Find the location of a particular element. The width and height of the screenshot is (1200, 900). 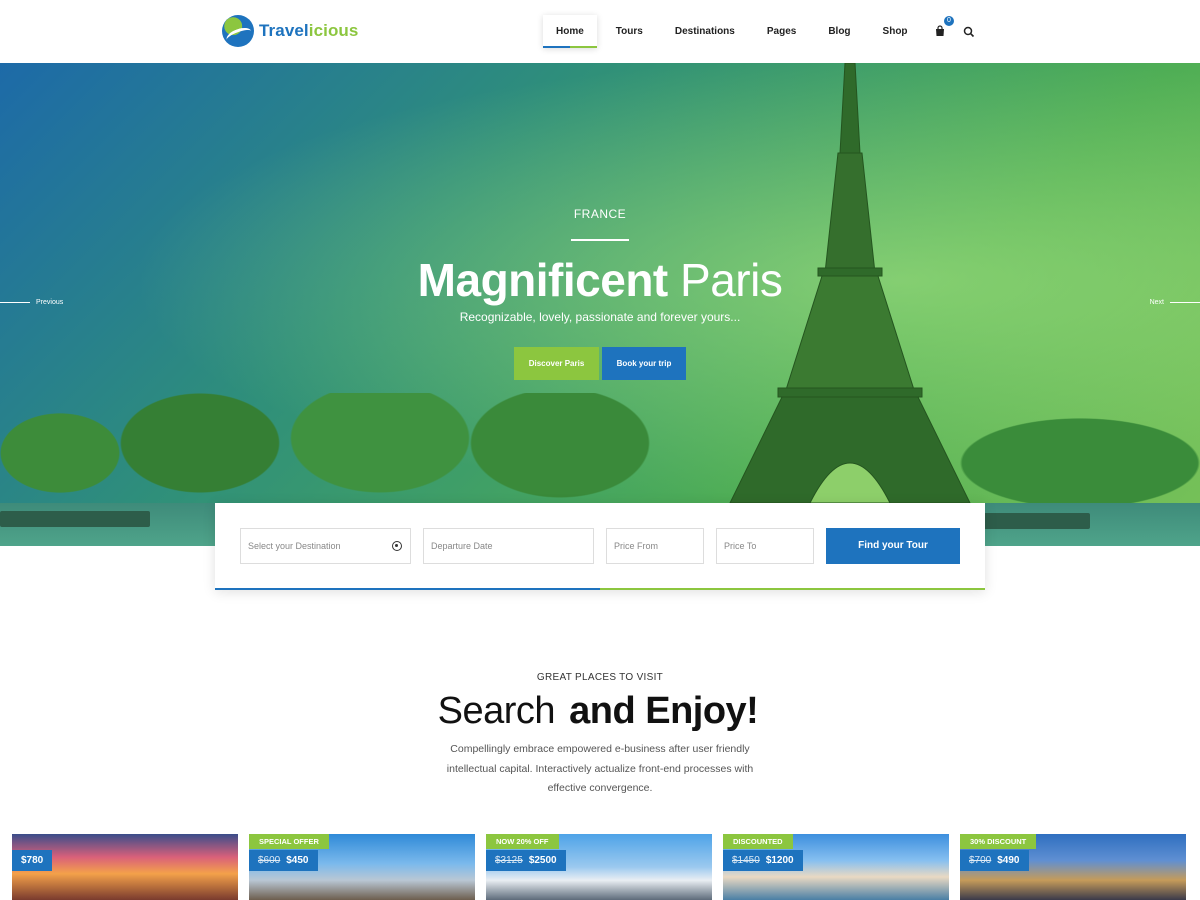

section-title: Search and Enjoy! is located at coordinates (600, 711).